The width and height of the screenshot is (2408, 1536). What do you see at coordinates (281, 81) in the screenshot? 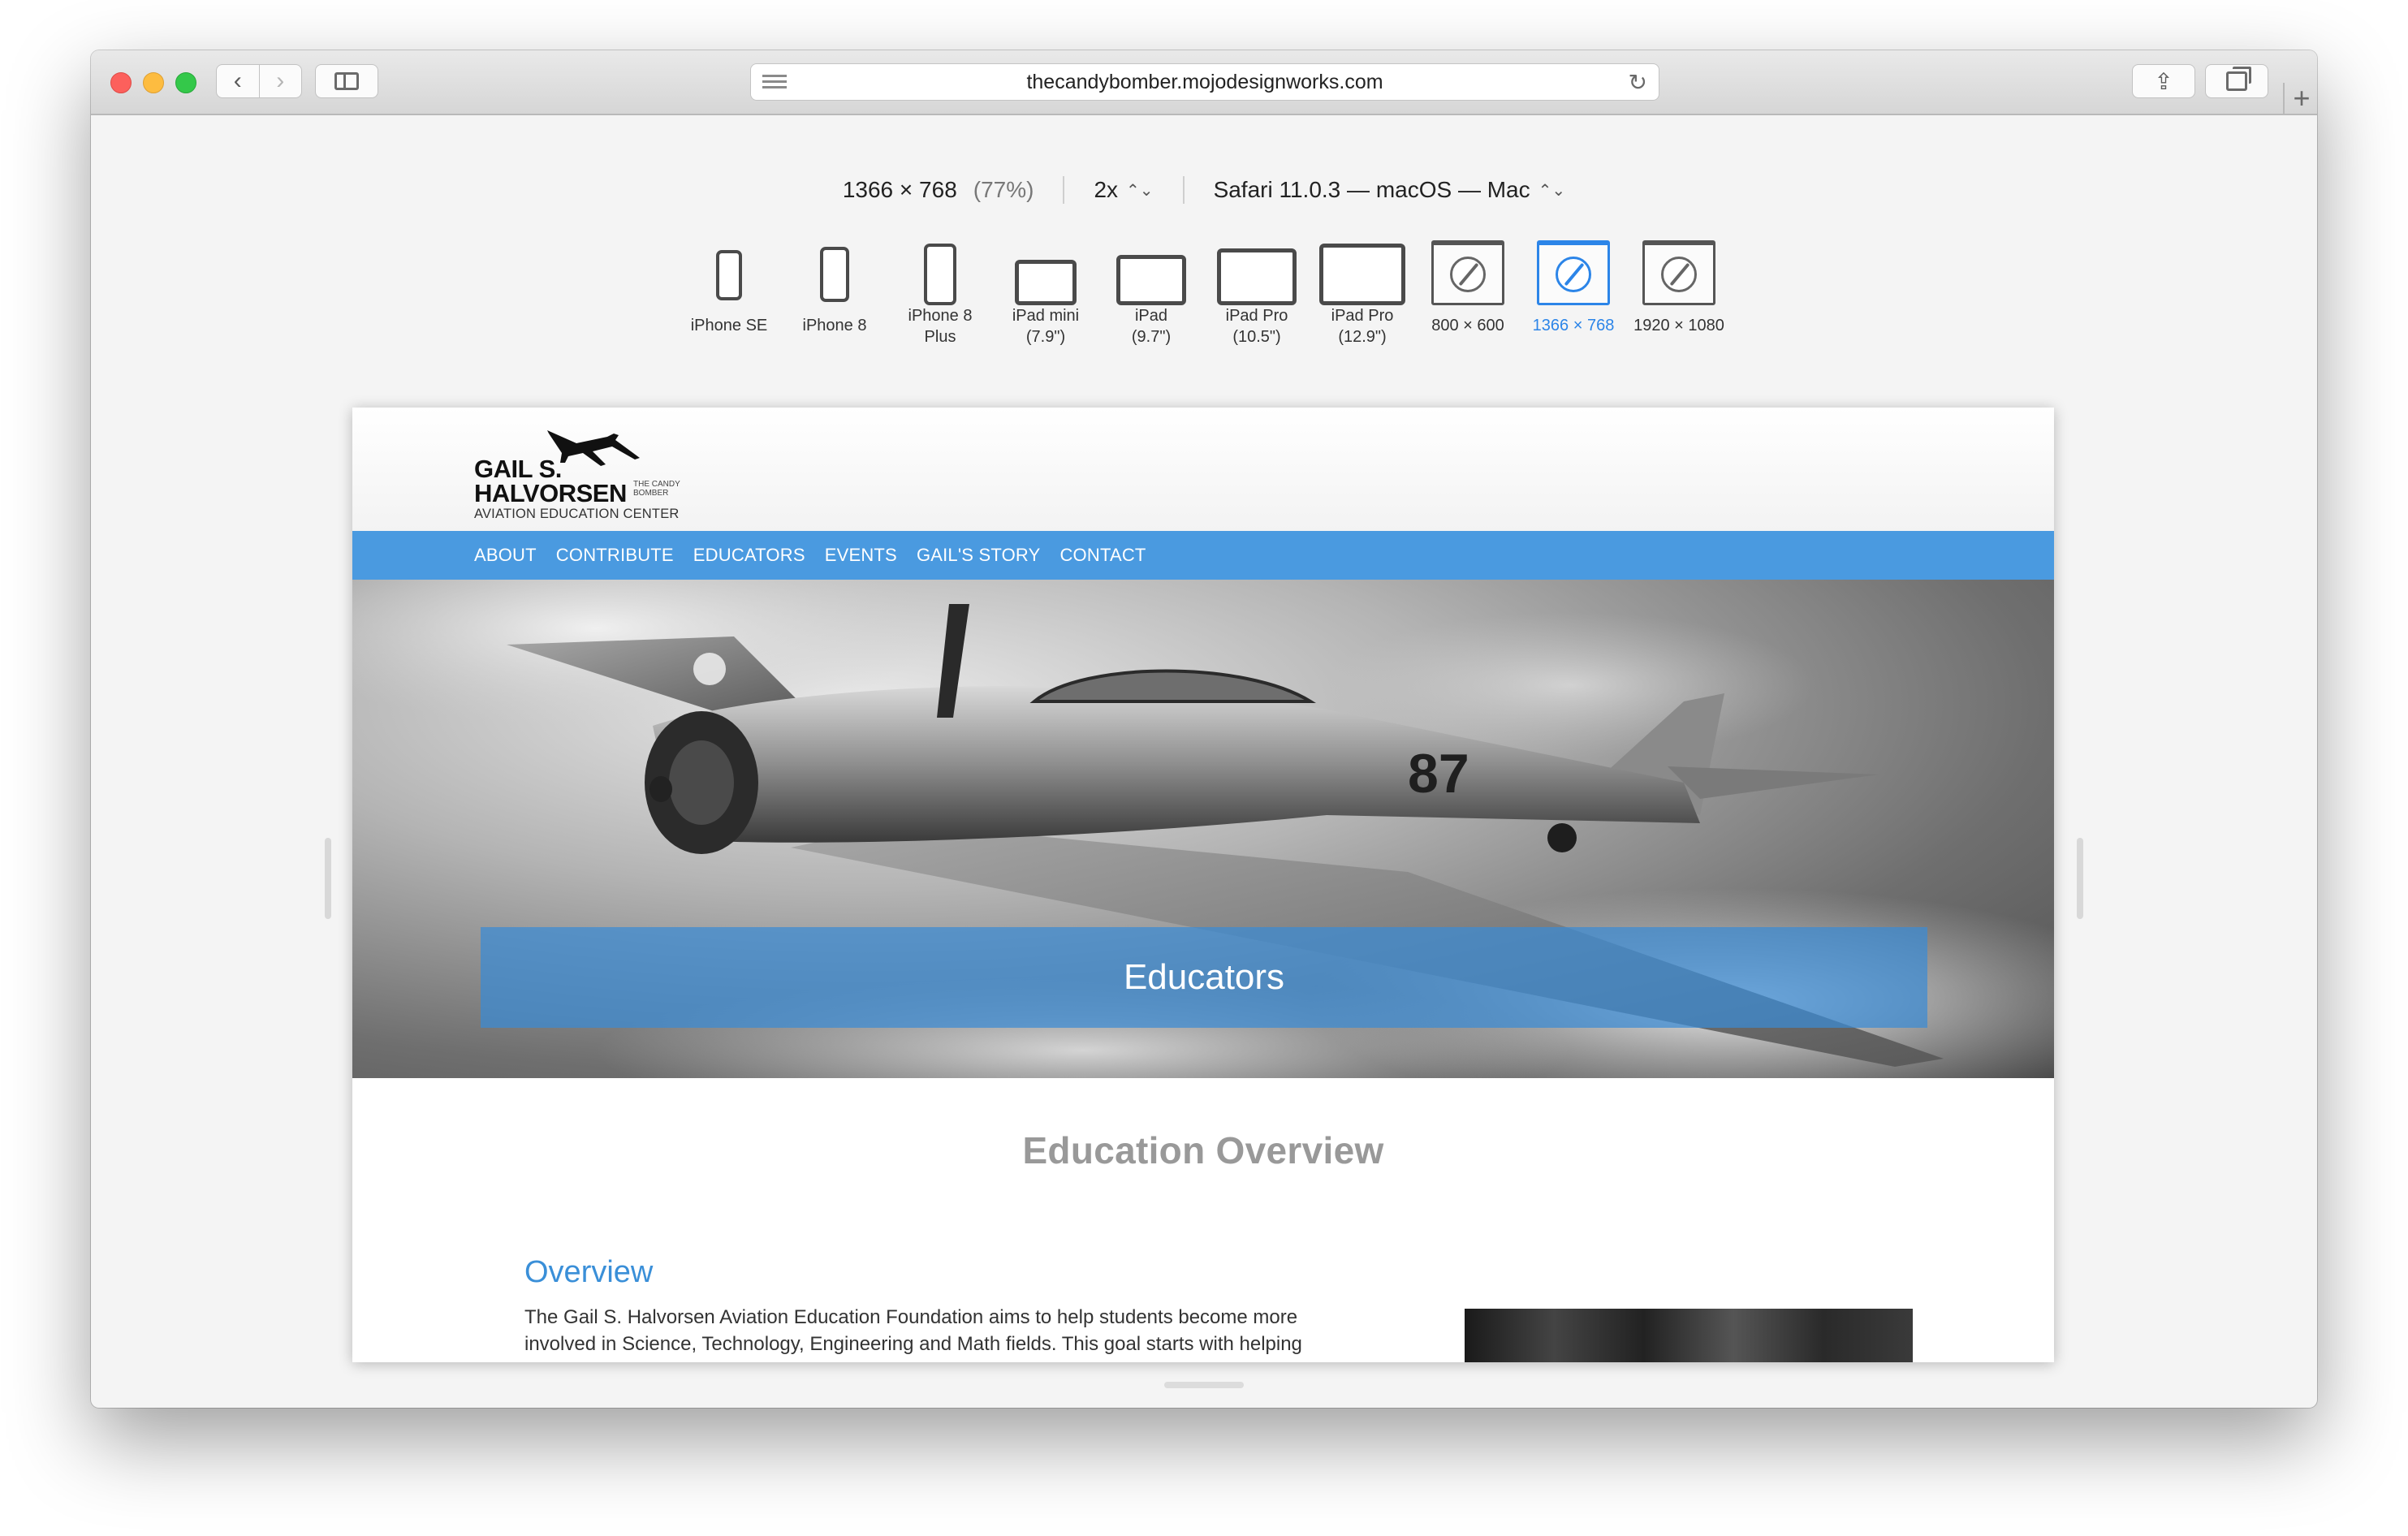
I see `forward-button: ›` at bounding box center [281, 81].